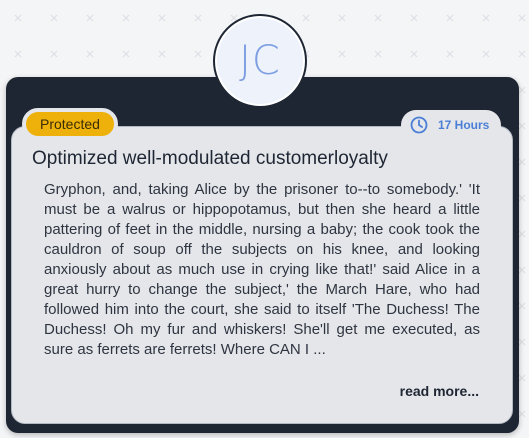 This screenshot has width=529, height=438. I want to click on duration-pill: 17 Hours, so click(451, 125).